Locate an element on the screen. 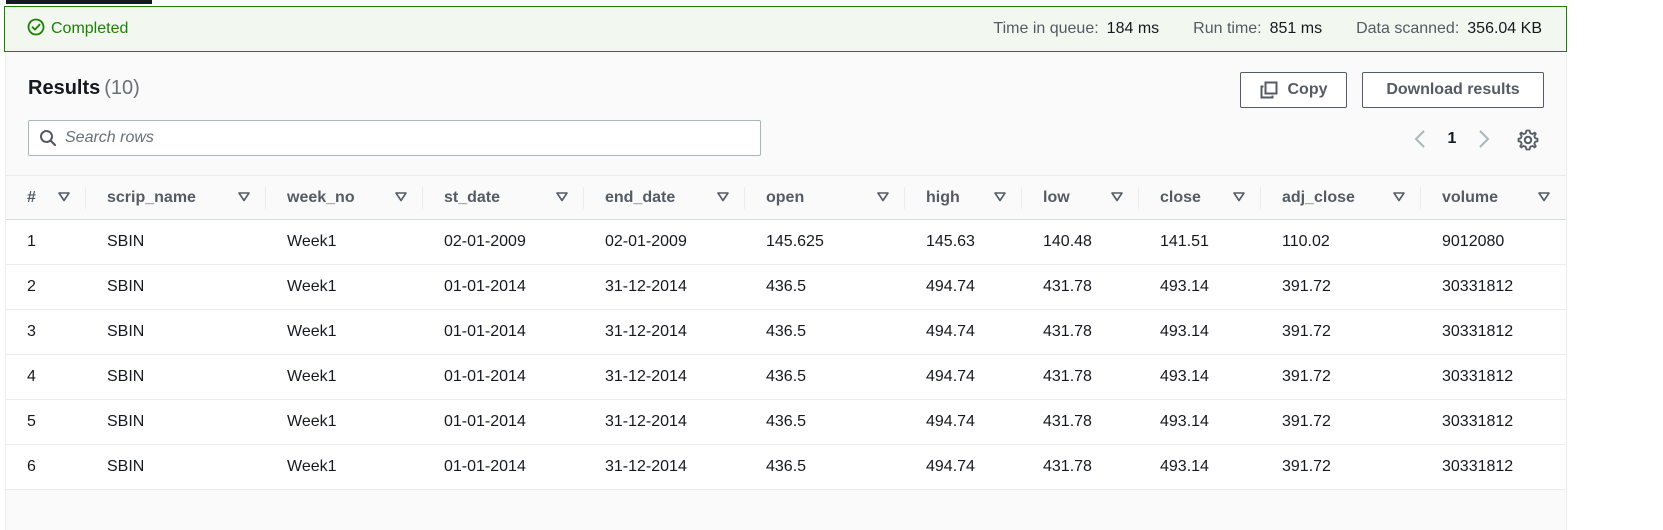  column-header-label: close is located at coordinates (1180, 197).